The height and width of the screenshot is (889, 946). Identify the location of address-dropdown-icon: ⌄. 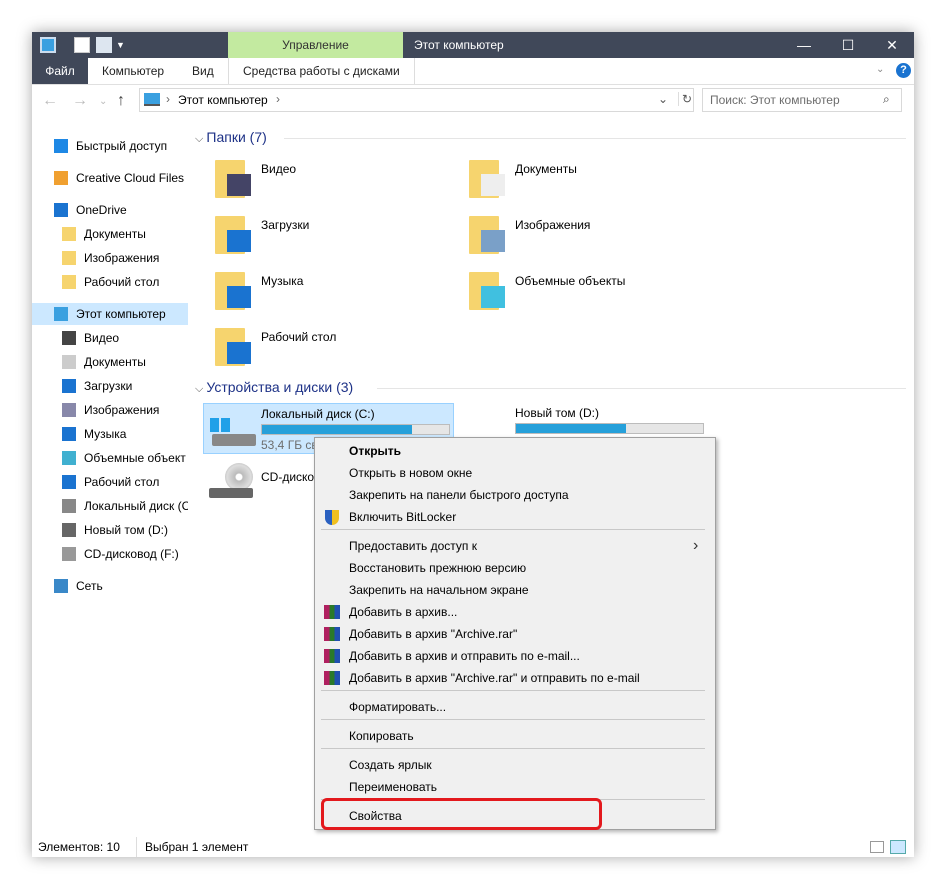
(663, 99).